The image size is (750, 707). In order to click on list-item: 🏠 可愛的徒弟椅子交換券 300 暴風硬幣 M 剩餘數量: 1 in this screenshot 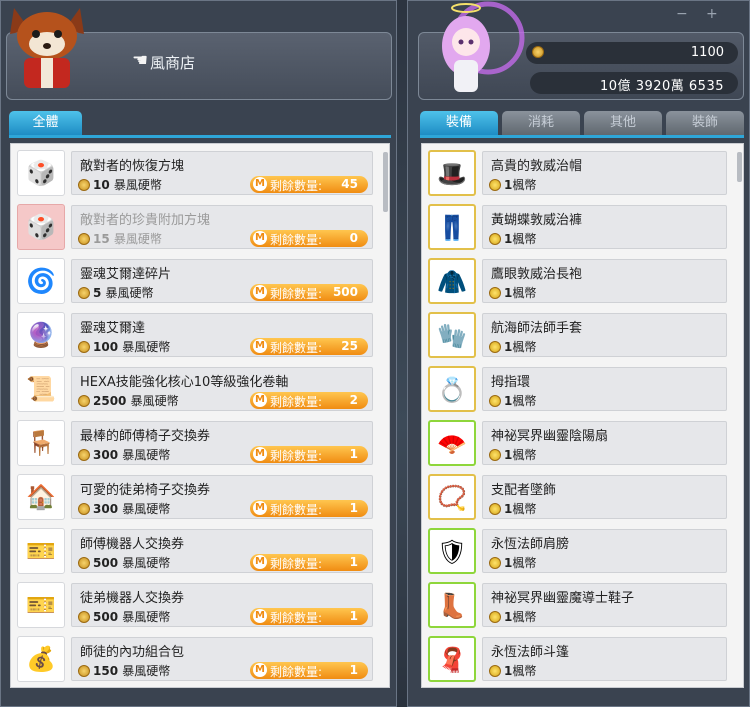, I will do `click(197, 495)`.